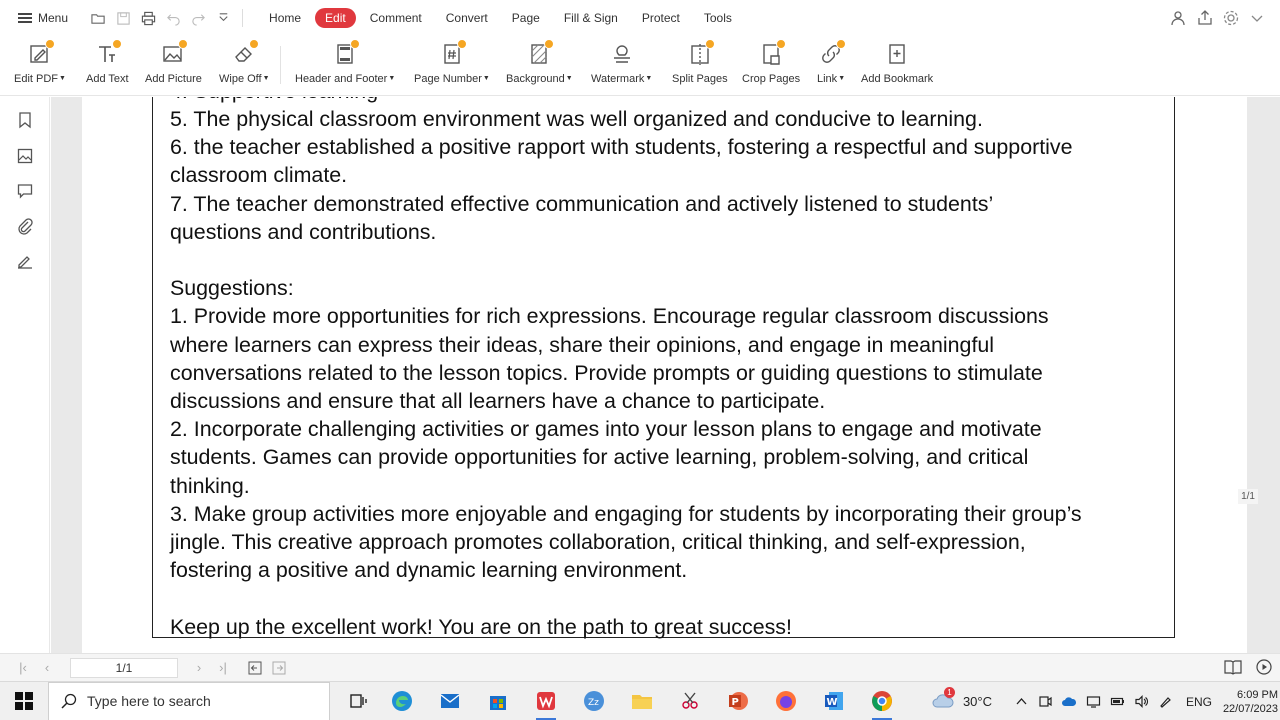 The image size is (1280, 720). Describe the element at coordinates (148, 18) in the screenshot. I see `print-icon` at that location.